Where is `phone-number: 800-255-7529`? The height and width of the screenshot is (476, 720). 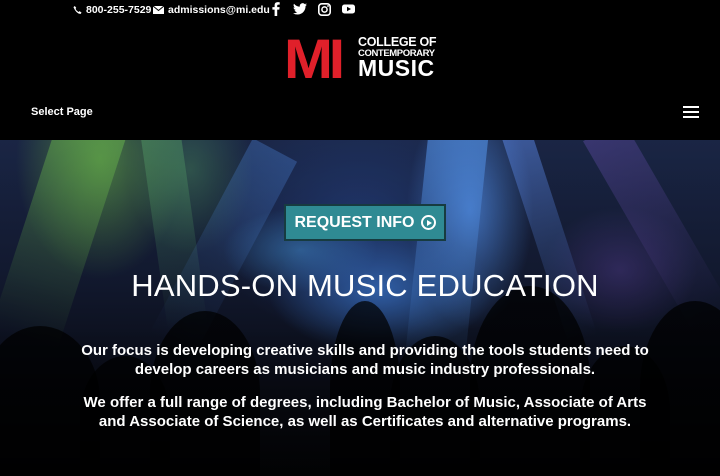
phone-number: 800-255-7529 is located at coordinates (119, 10).